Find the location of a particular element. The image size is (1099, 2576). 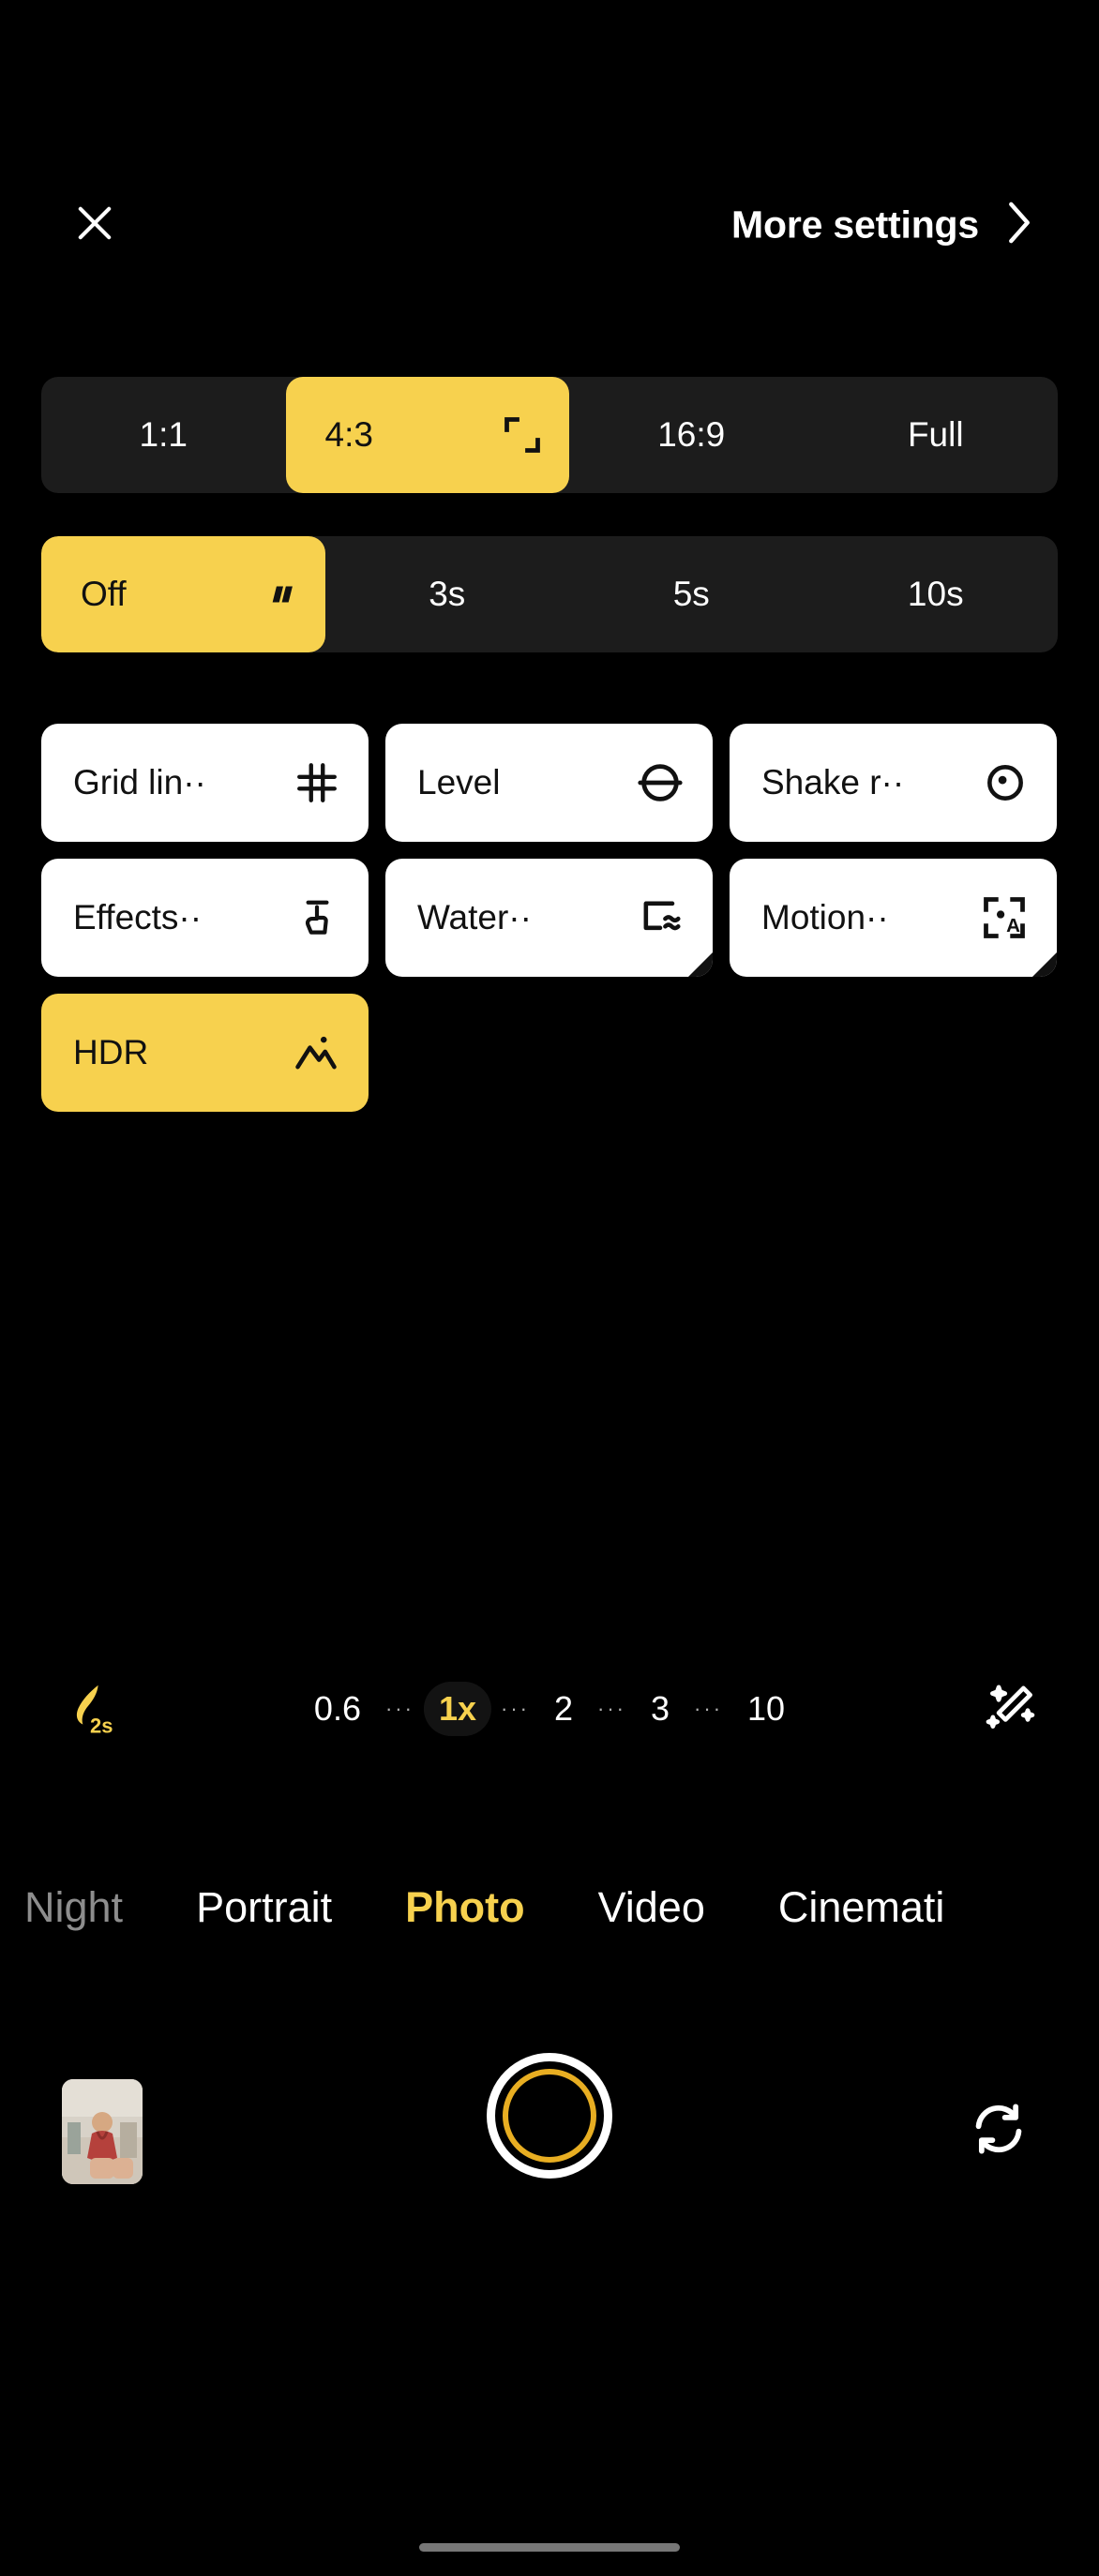

feature-label: Level is located at coordinates (459, 782).